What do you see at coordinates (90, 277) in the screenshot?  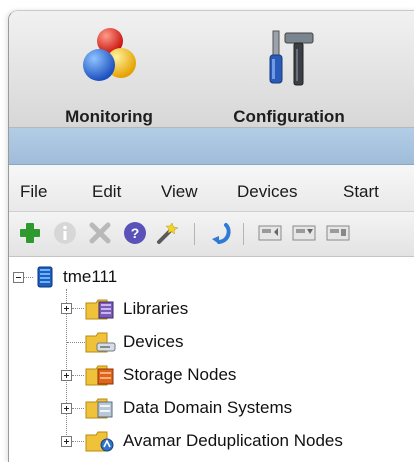 I see `tree-root-label: tme111` at bounding box center [90, 277].